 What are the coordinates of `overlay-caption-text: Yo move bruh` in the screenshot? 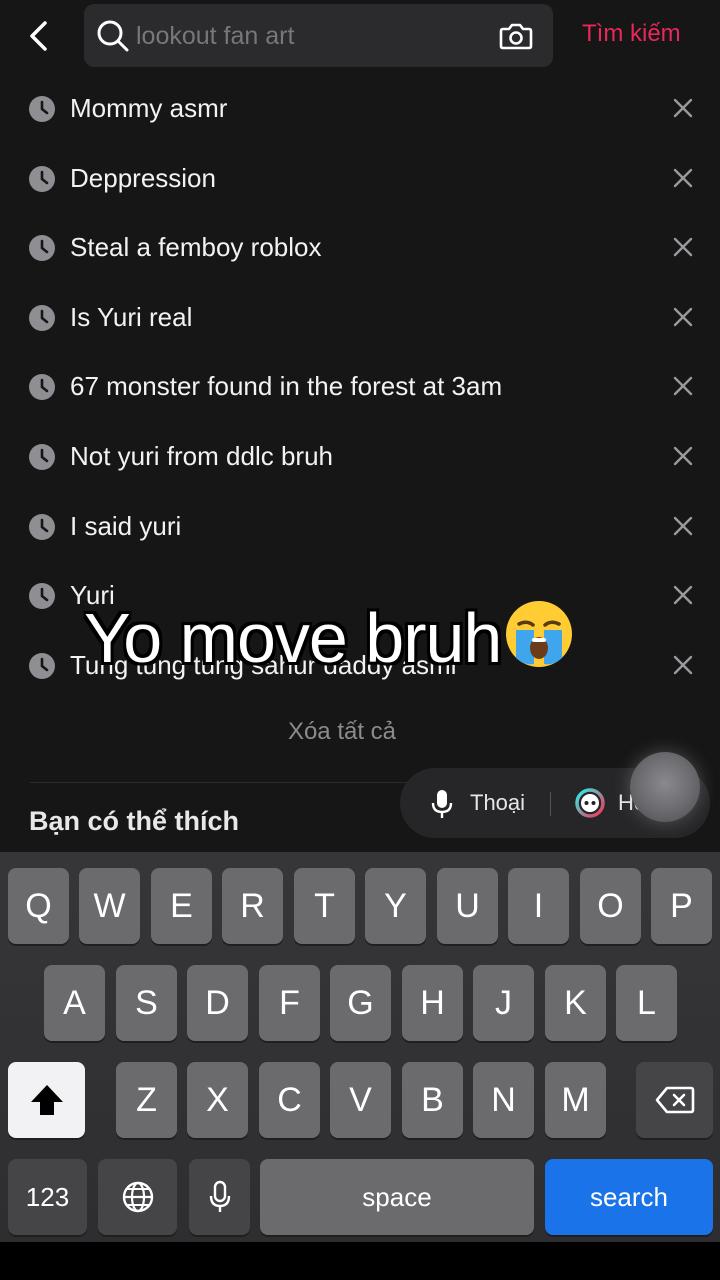 It's located at (293, 638).